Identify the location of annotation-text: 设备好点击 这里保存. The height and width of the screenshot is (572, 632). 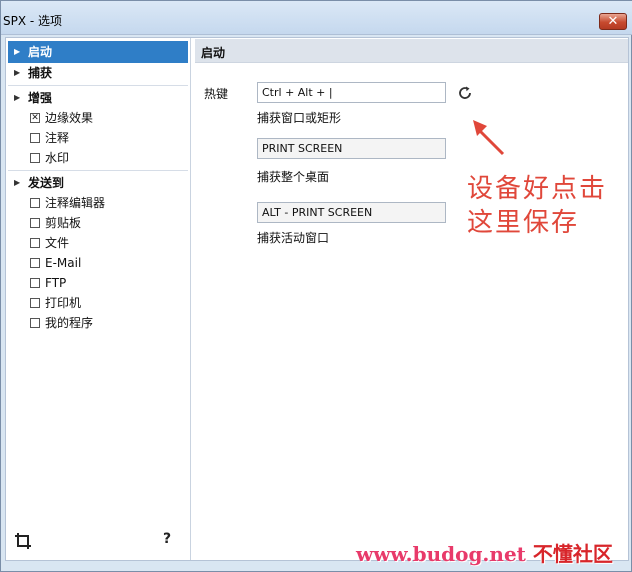
(537, 206).